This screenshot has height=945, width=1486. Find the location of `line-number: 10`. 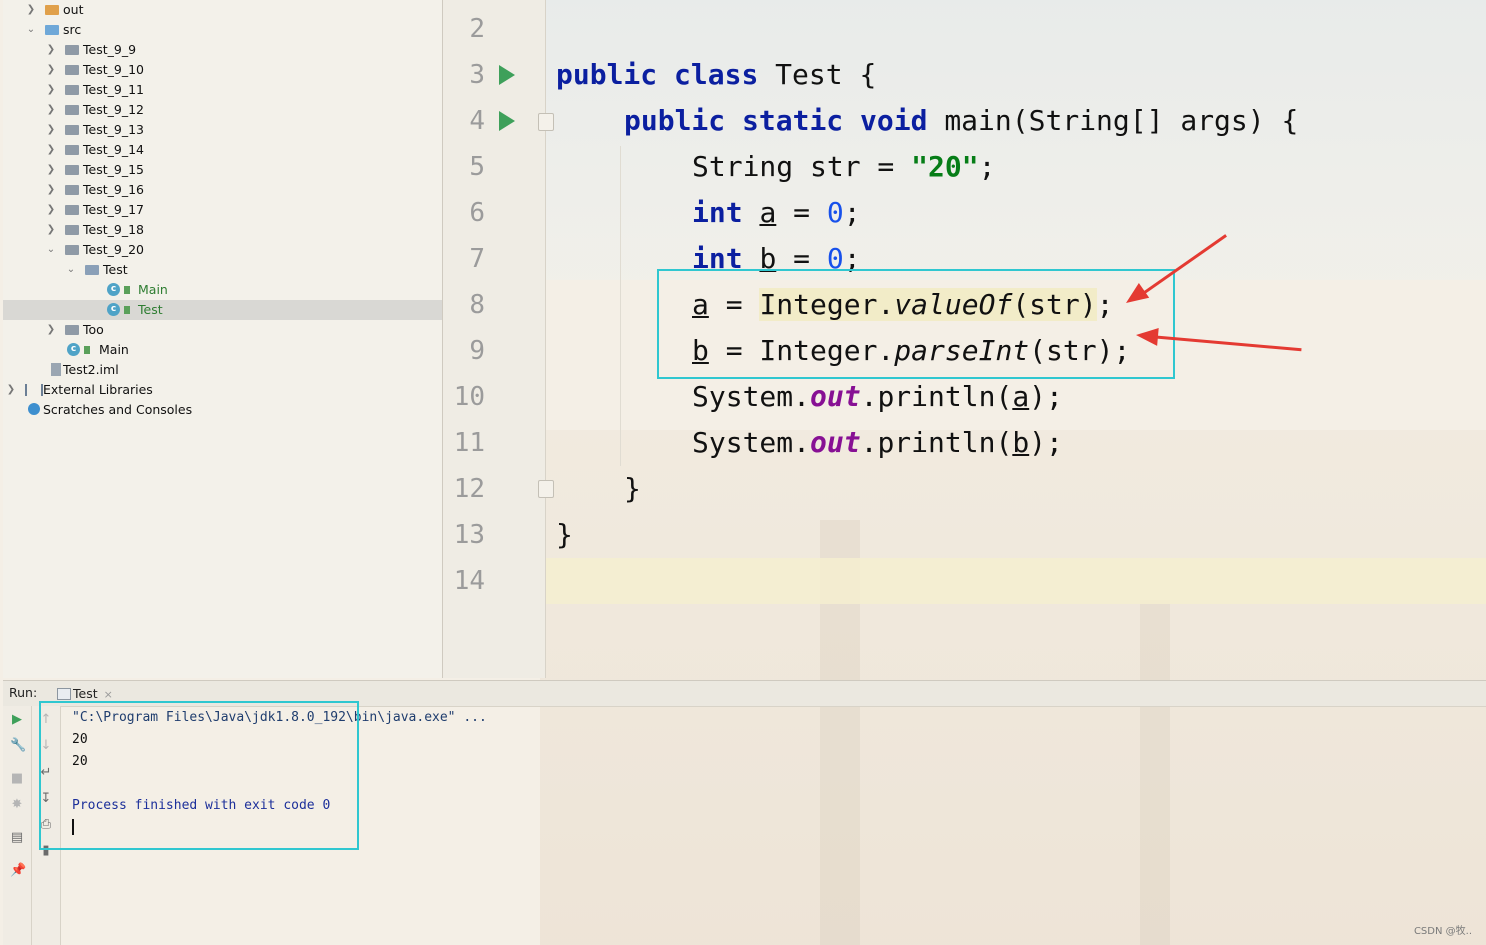

line-number: 10 is located at coordinates (469, 397).